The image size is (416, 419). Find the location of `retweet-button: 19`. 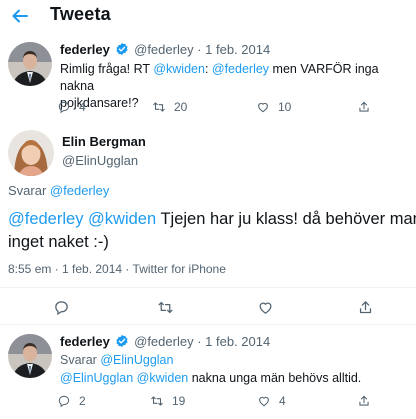

retweet-button: 19 is located at coordinates (167, 401).